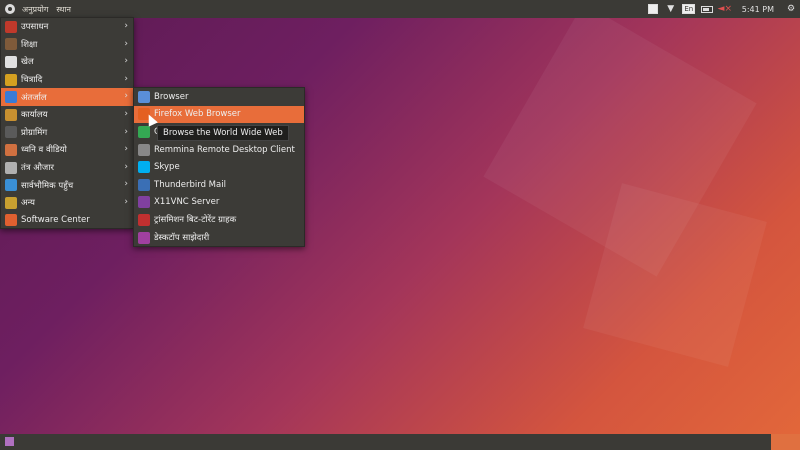 The height and width of the screenshot is (450, 800). Describe the element at coordinates (11, 97) in the screenshot. I see `internet-icon` at that location.